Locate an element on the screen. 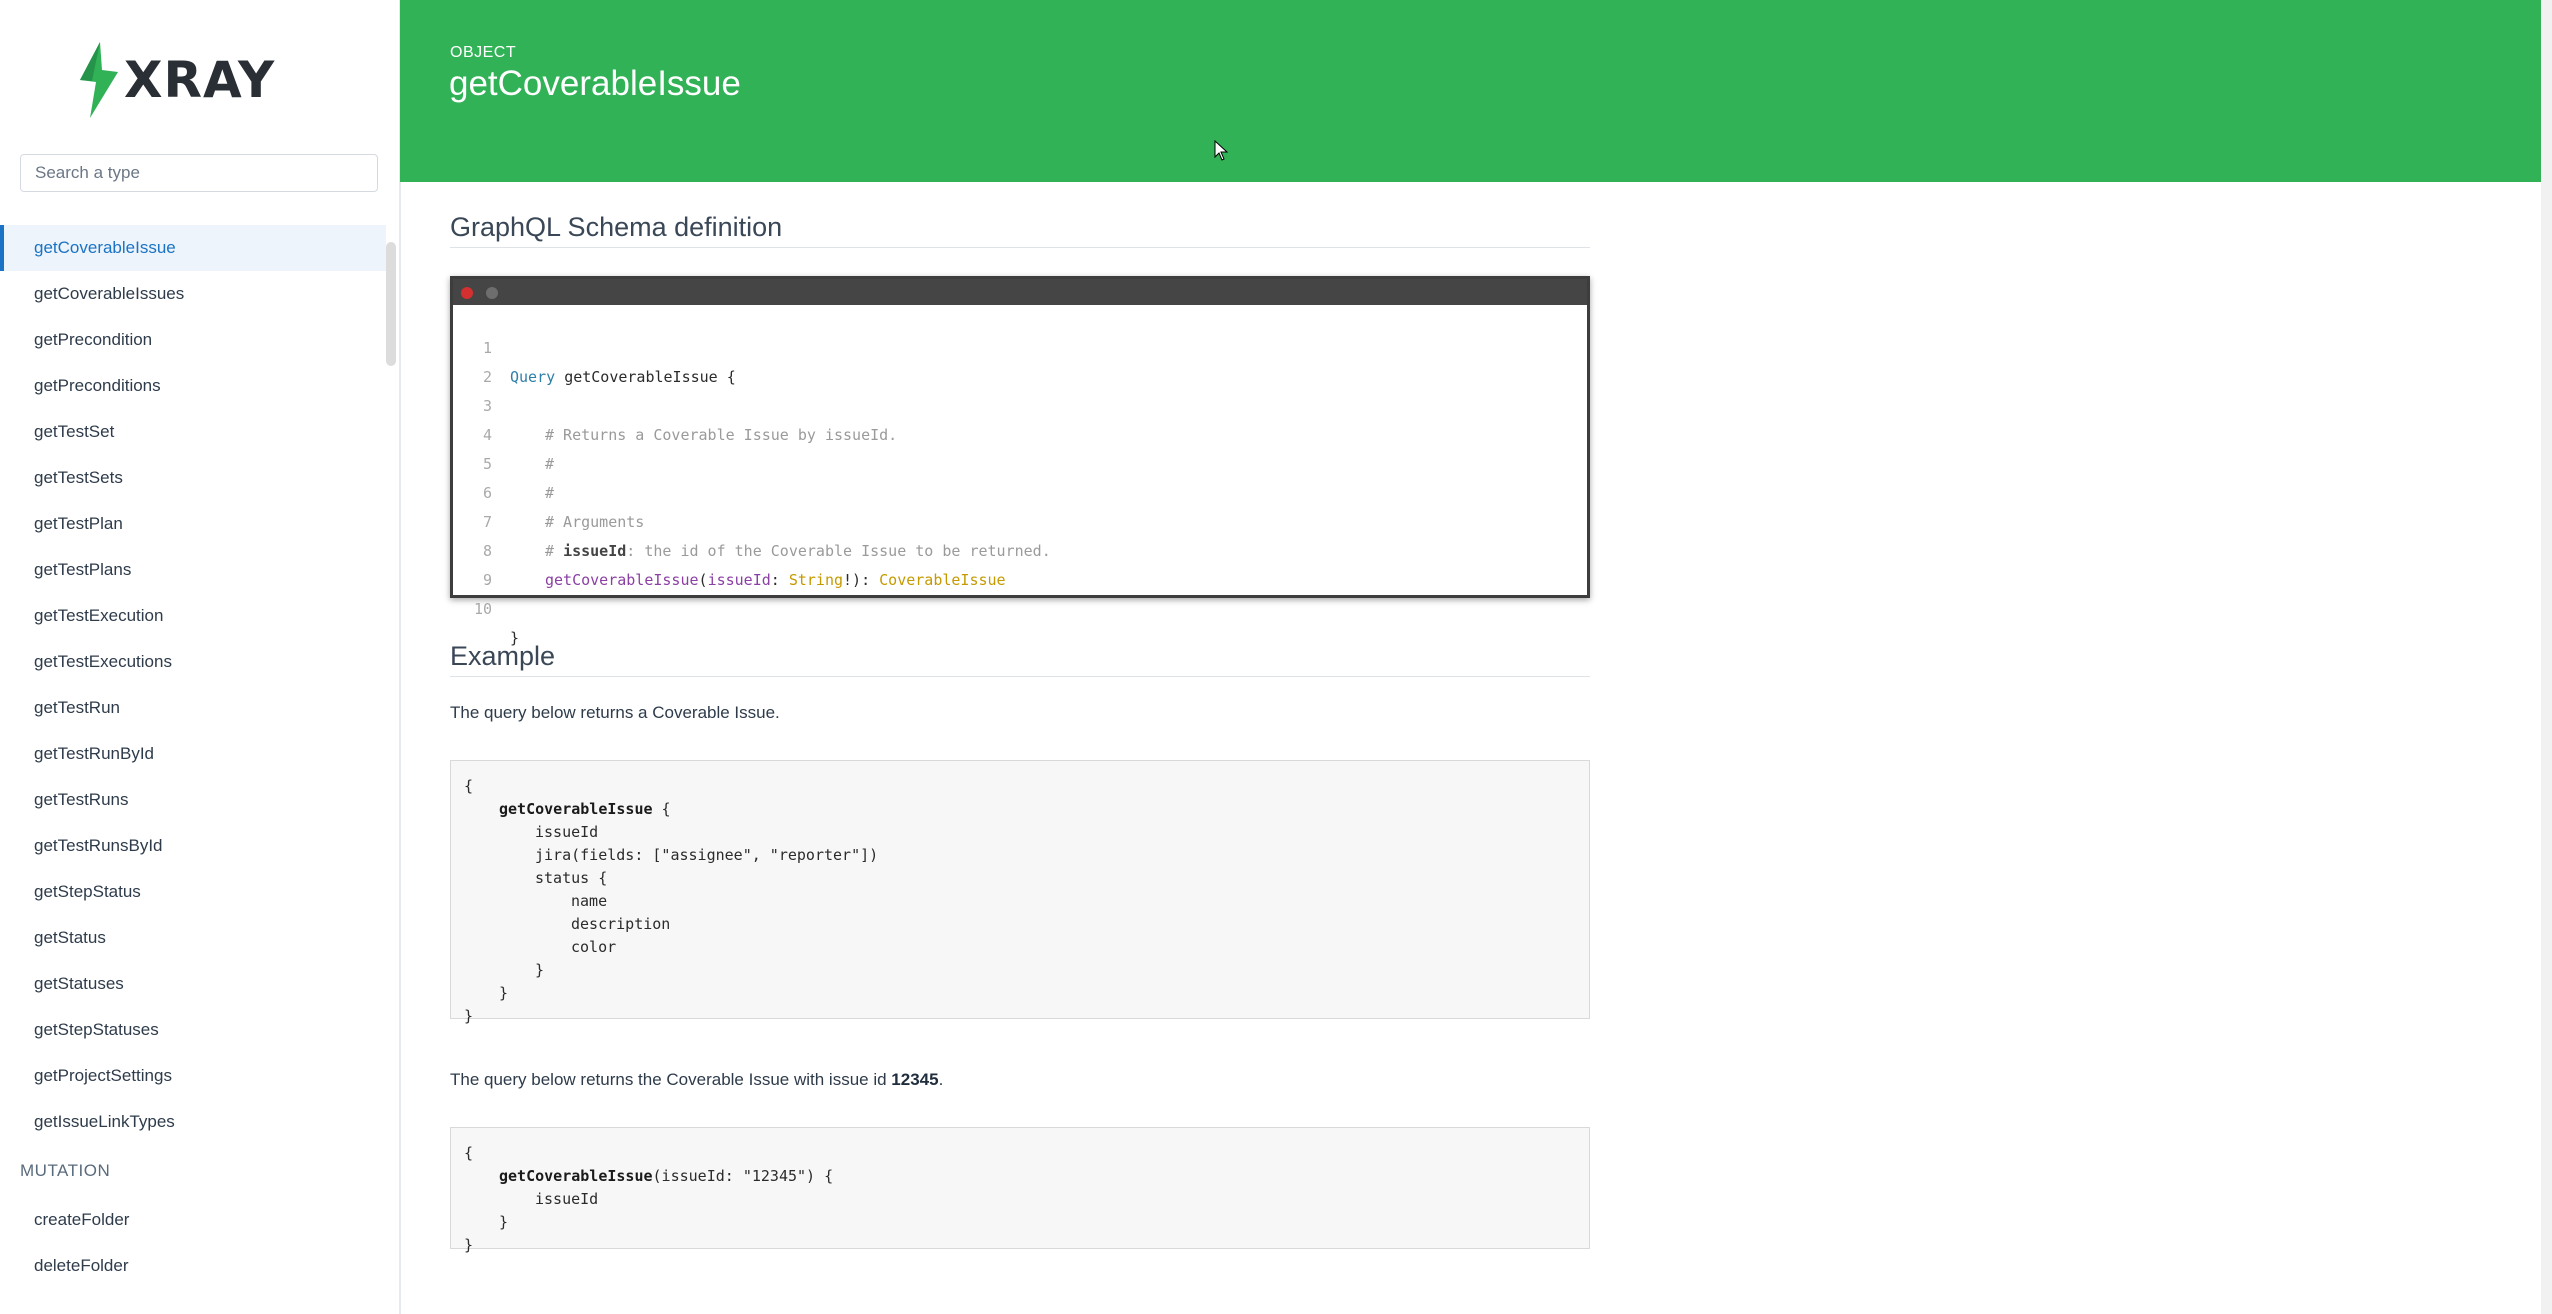 The height and width of the screenshot is (1314, 2552). close-dot-icon is located at coordinates (467, 293).